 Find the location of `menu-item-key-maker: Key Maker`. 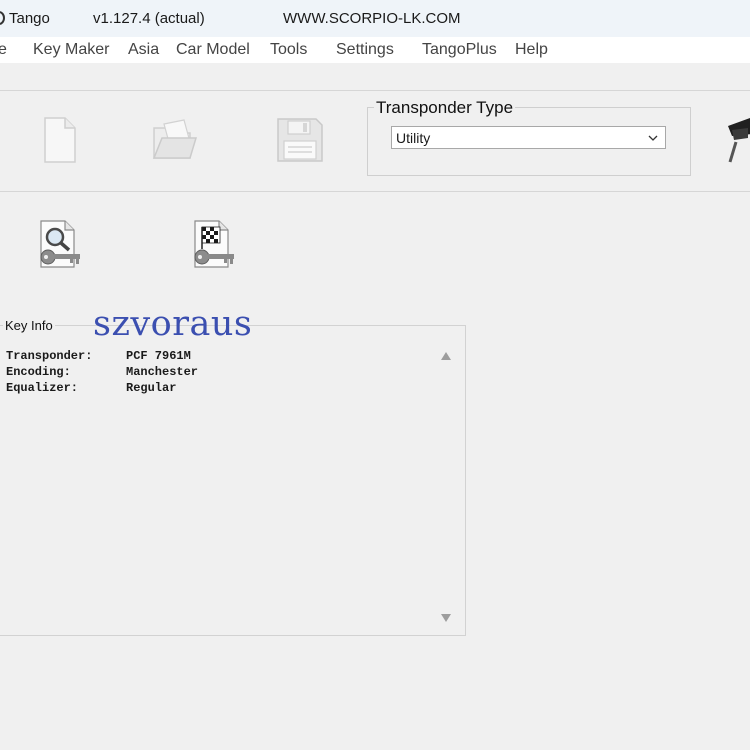

menu-item-key-maker: Key Maker is located at coordinates (71, 50).